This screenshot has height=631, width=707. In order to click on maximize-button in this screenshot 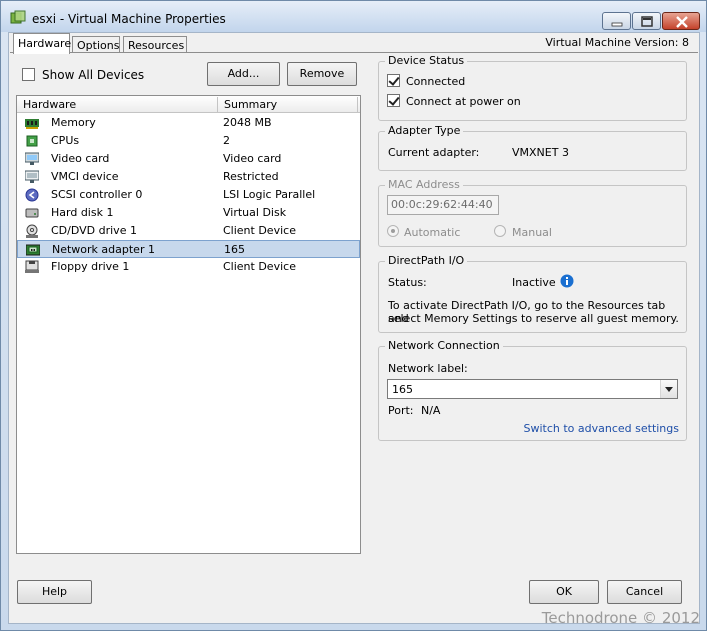, I will do `click(646, 21)`.